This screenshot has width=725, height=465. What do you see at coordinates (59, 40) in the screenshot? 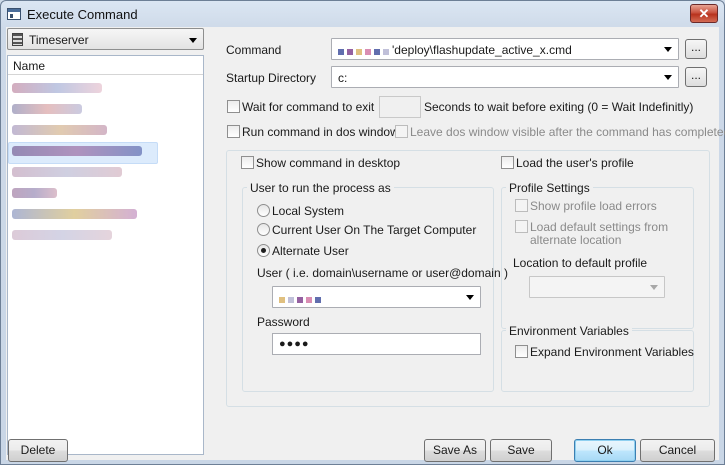
I see `server-group-value: Timeserver` at bounding box center [59, 40].